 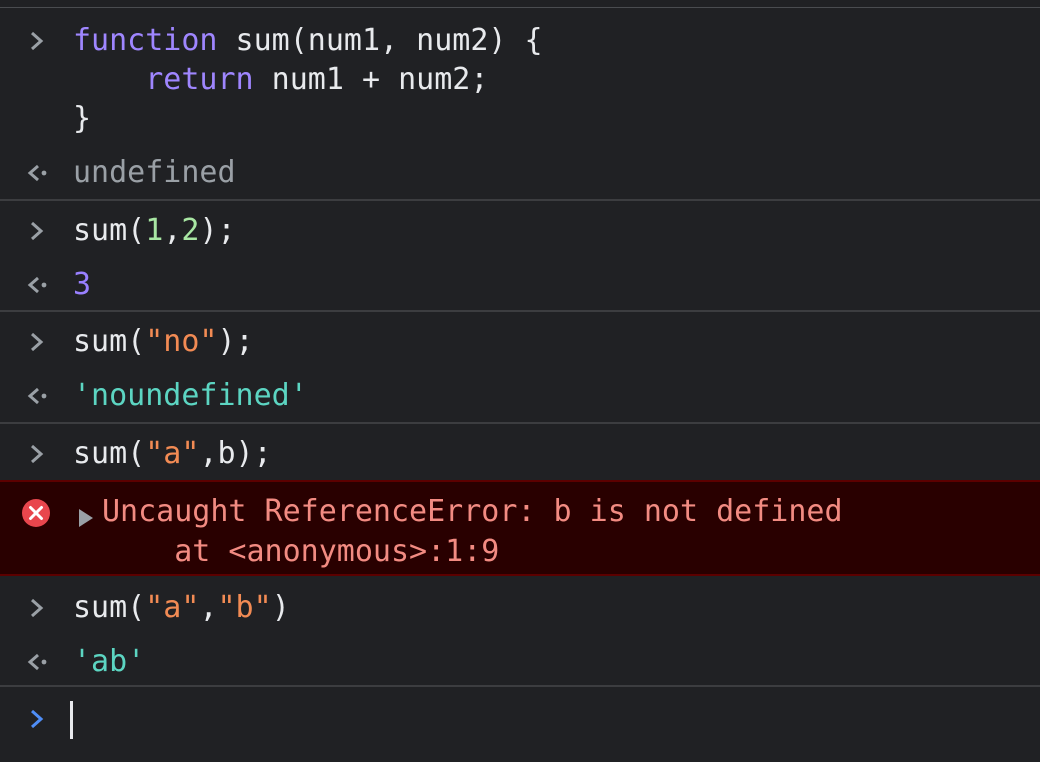 I want to click on code-token: return, so click(x=199, y=79).